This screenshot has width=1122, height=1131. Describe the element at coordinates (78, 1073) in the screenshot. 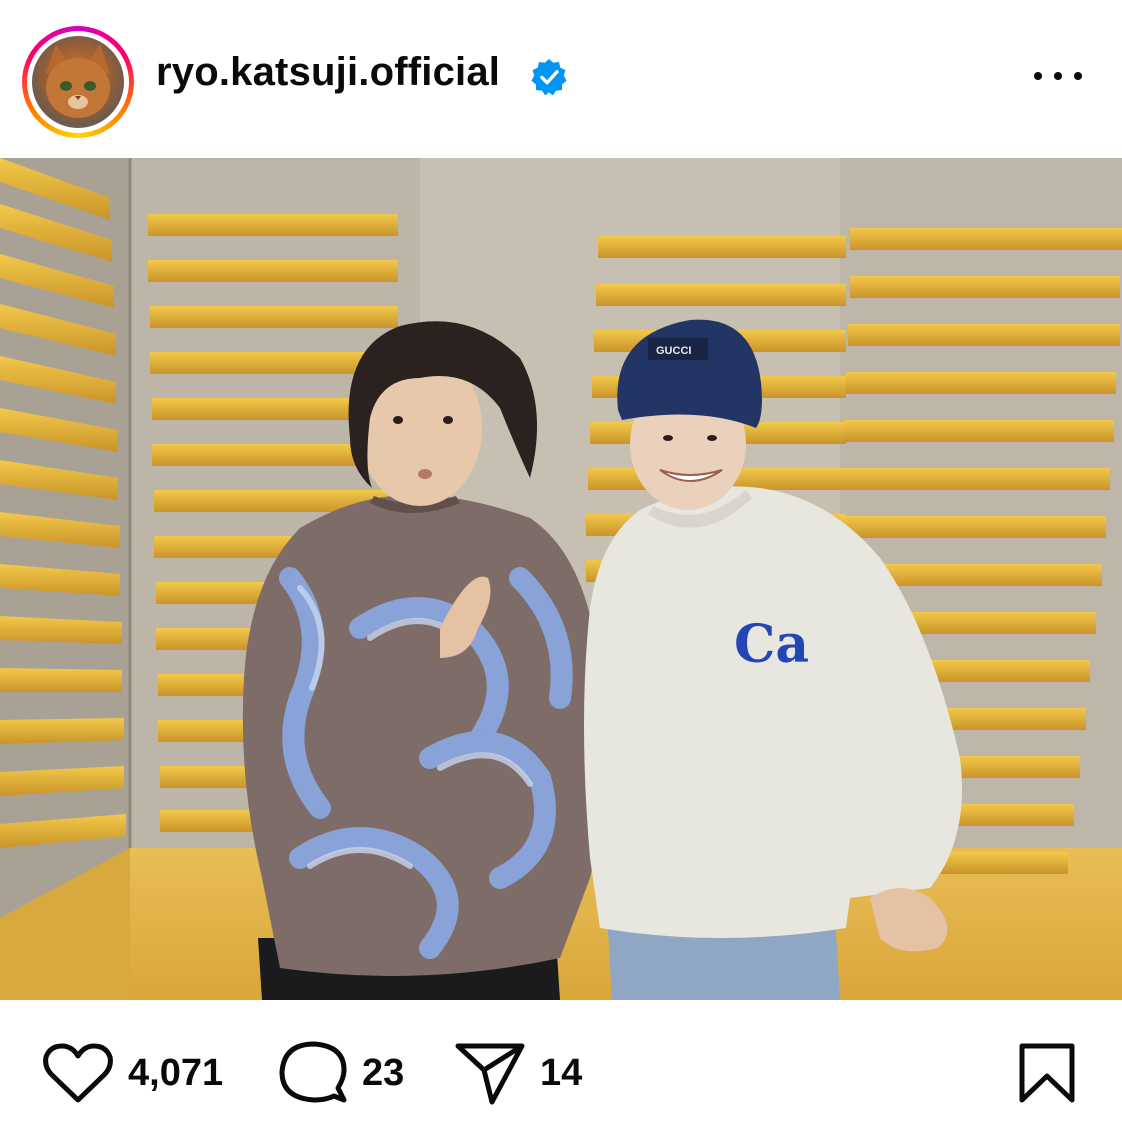

I see `heart-icon` at that location.